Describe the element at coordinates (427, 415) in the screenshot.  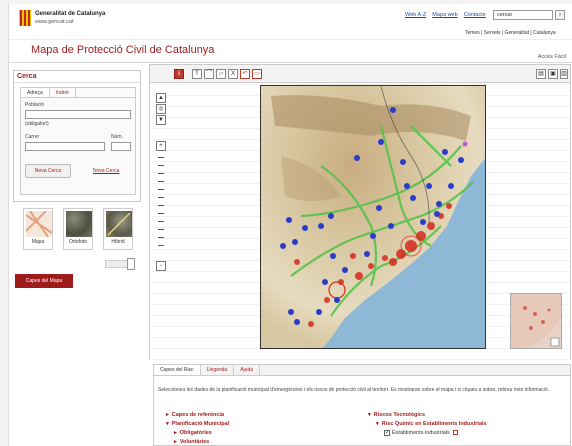
I see `tree-item-riscos-tecnologics: ▾ Riscos Tecnològics` at that location.